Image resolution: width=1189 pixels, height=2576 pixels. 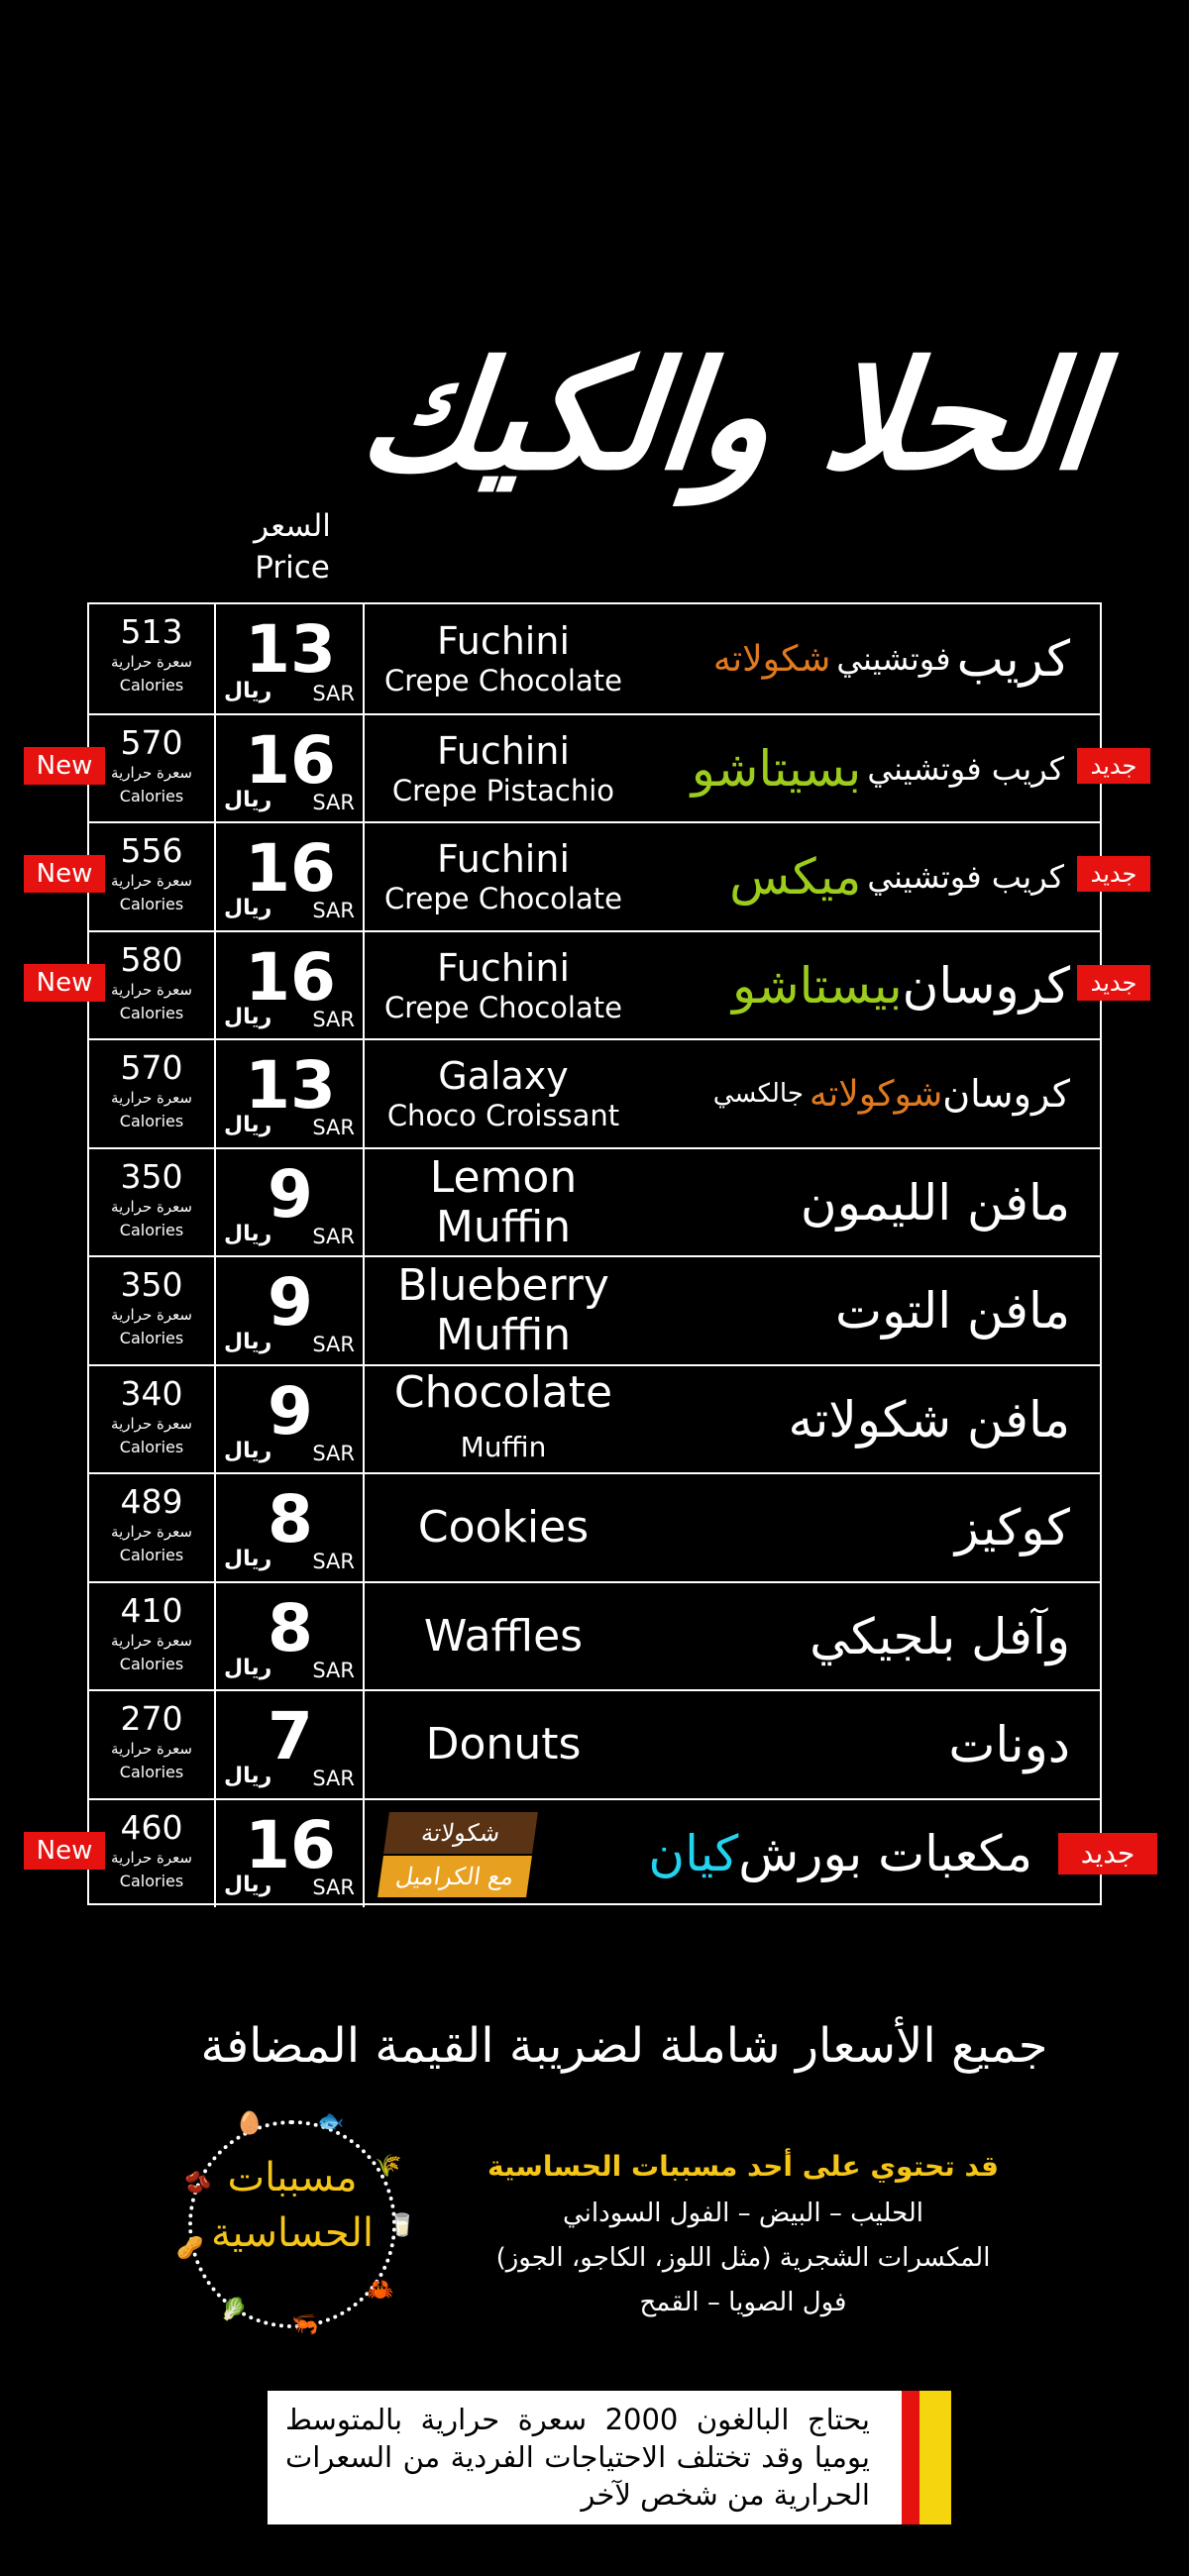 I want to click on milk-icon: 🥛, so click(x=402, y=2225).